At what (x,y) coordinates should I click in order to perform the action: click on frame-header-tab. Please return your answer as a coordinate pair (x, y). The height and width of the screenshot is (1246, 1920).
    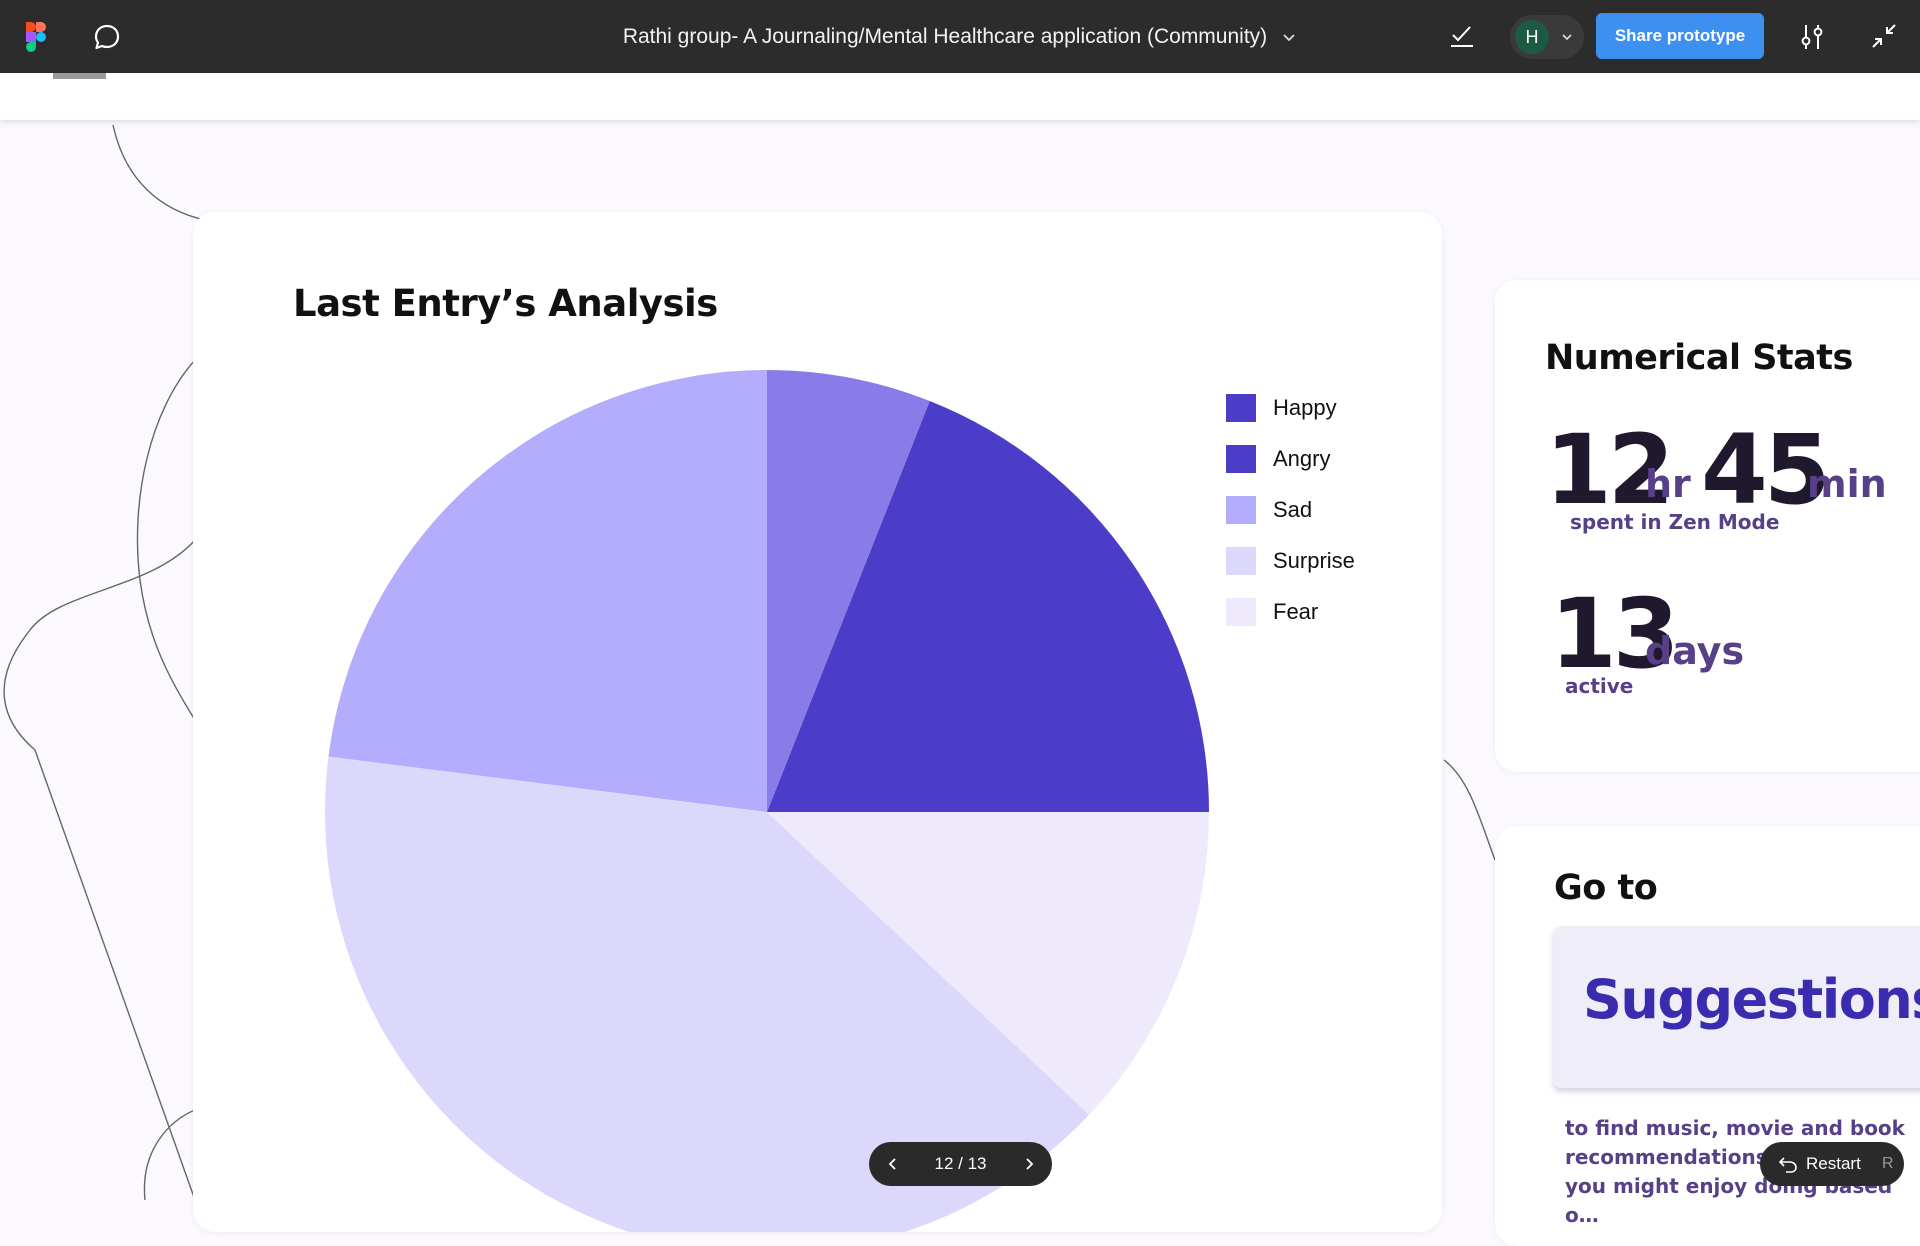
    Looking at the image, I should click on (79, 76).